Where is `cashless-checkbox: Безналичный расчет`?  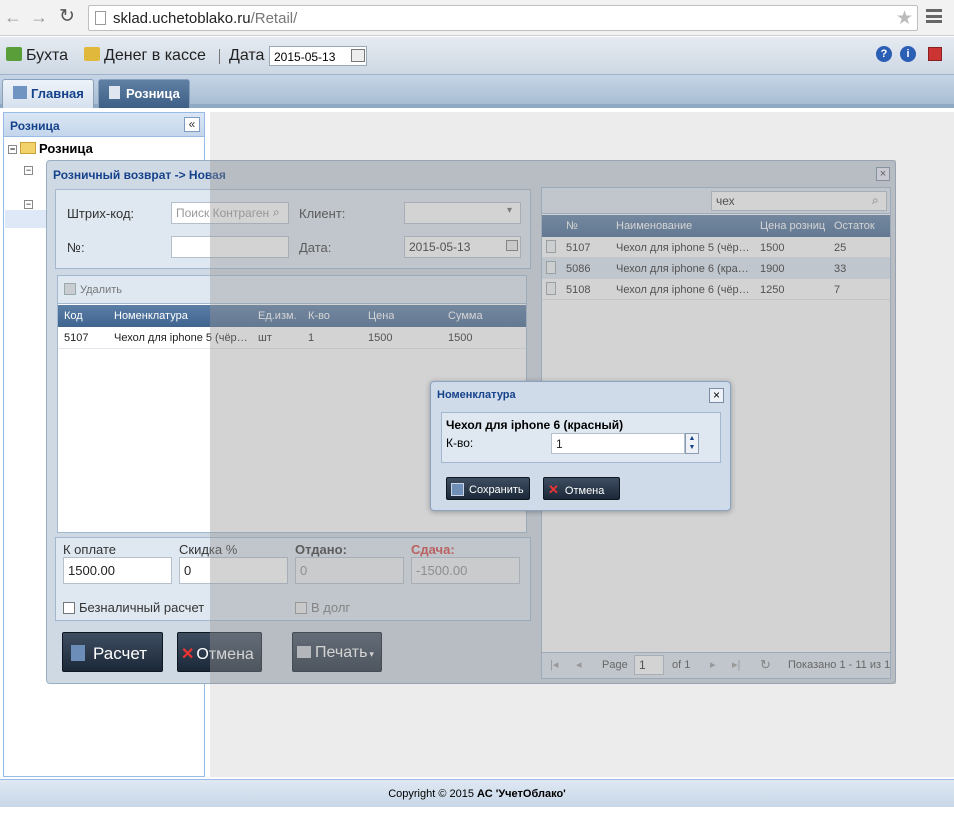
cashless-checkbox: Безналичный расчет is located at coordinates (133, 607).